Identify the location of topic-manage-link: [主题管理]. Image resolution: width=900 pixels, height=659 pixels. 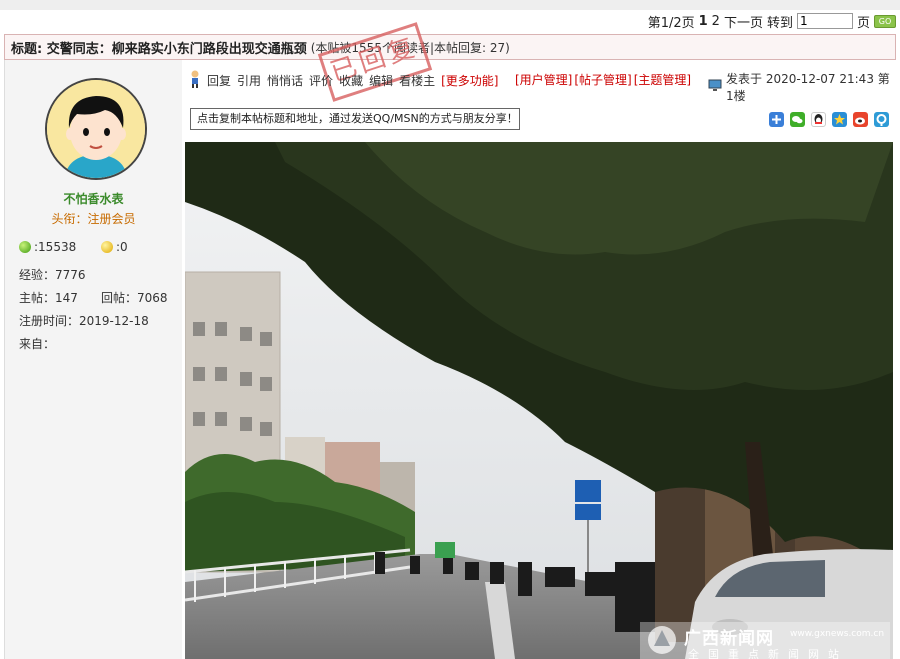
(662, 79).